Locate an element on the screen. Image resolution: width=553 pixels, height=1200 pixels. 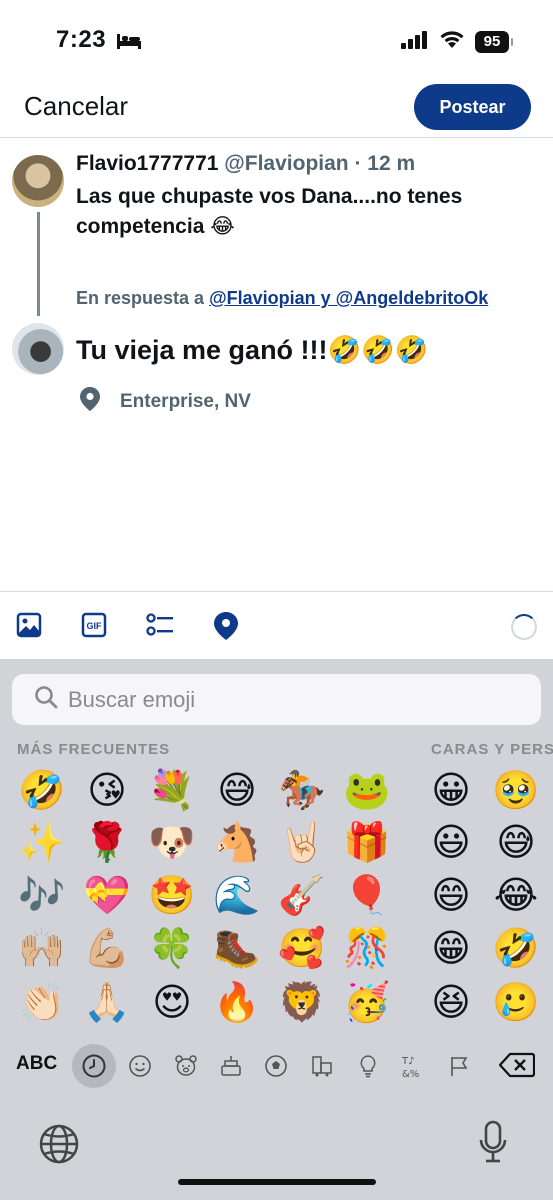
flags-category-icon is located at coordinates (459, 1066).